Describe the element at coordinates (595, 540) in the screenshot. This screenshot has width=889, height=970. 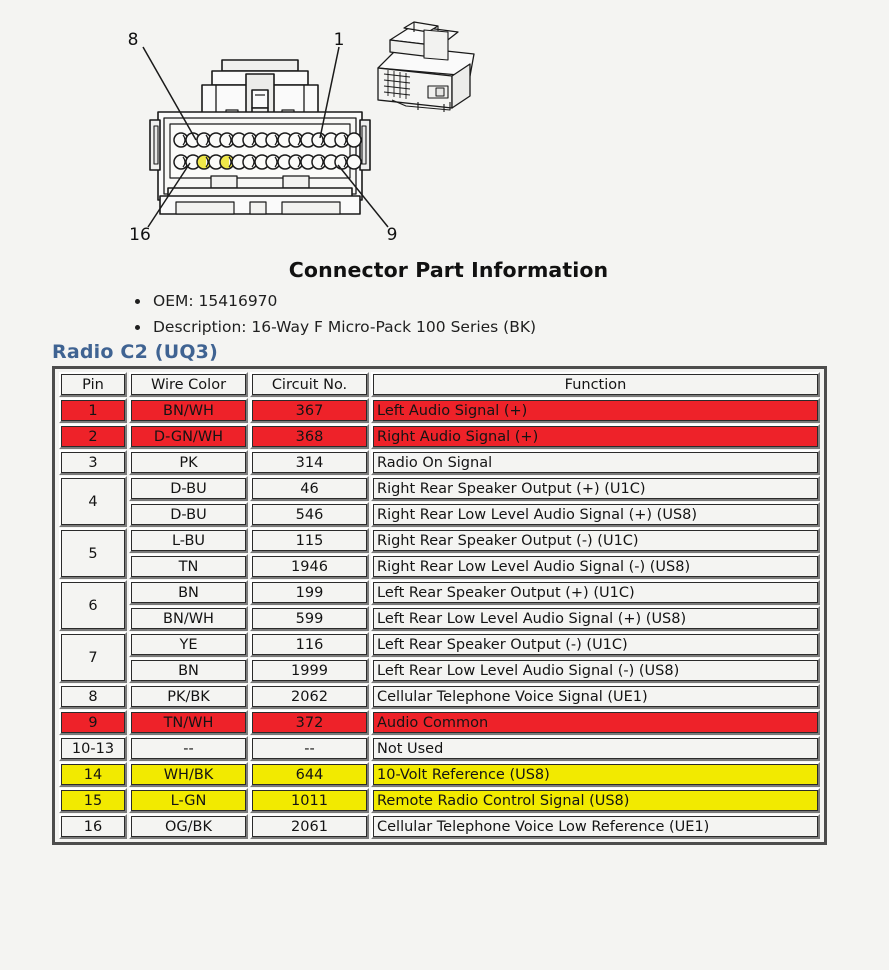
I see `cell-function: Right Rear Speaker Output (-) (U1C)` at that location.